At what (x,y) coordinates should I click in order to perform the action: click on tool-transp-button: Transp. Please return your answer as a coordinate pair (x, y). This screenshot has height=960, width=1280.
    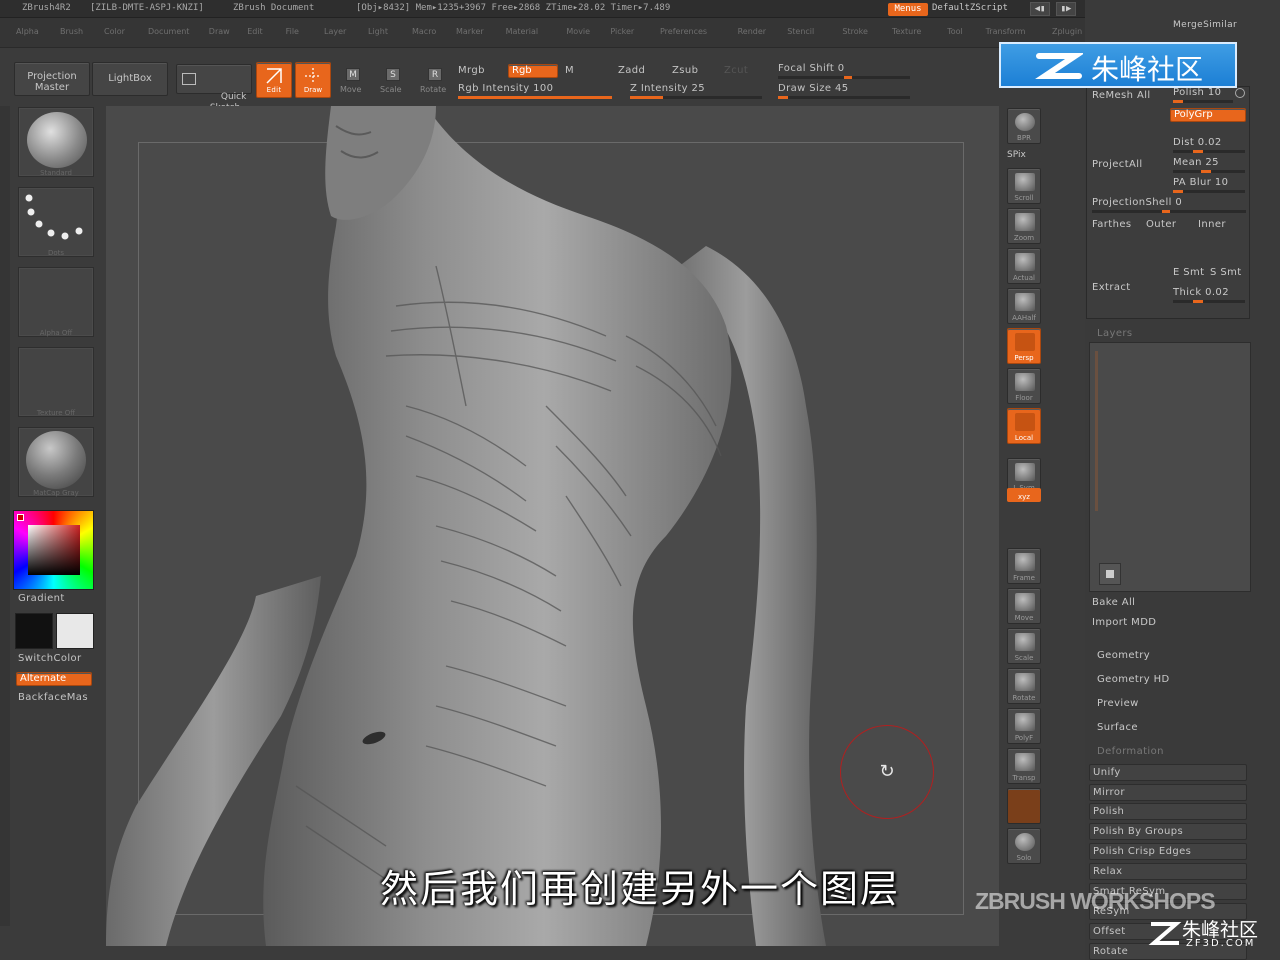
    Looking at the image, I should click on (1024, 766).